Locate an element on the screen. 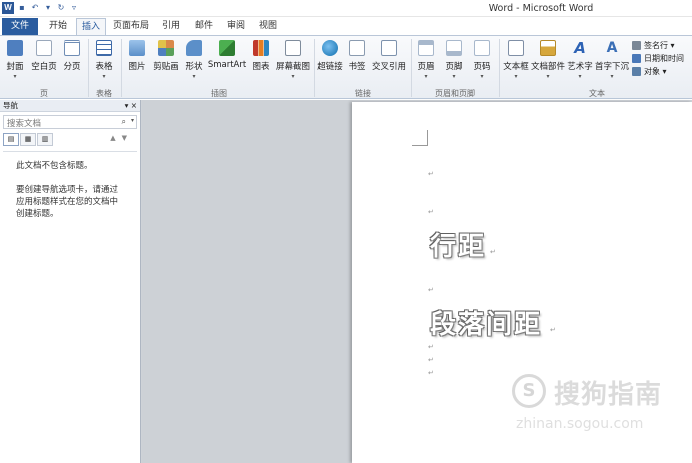 The height and width of the screenshot is (463, 692). margin-corner-mark is located at coordinates (420, 138).